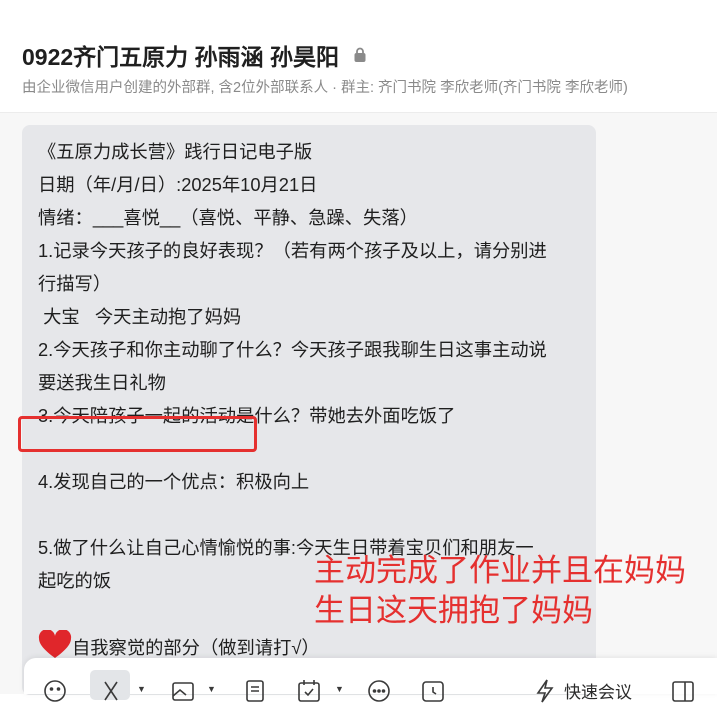 This screenshot has height=709, width=717. Describe the element at coordinates (196, 647) in the screenshot. I see `message-line: 自我察觉的部分（做到请打√）` at that location.